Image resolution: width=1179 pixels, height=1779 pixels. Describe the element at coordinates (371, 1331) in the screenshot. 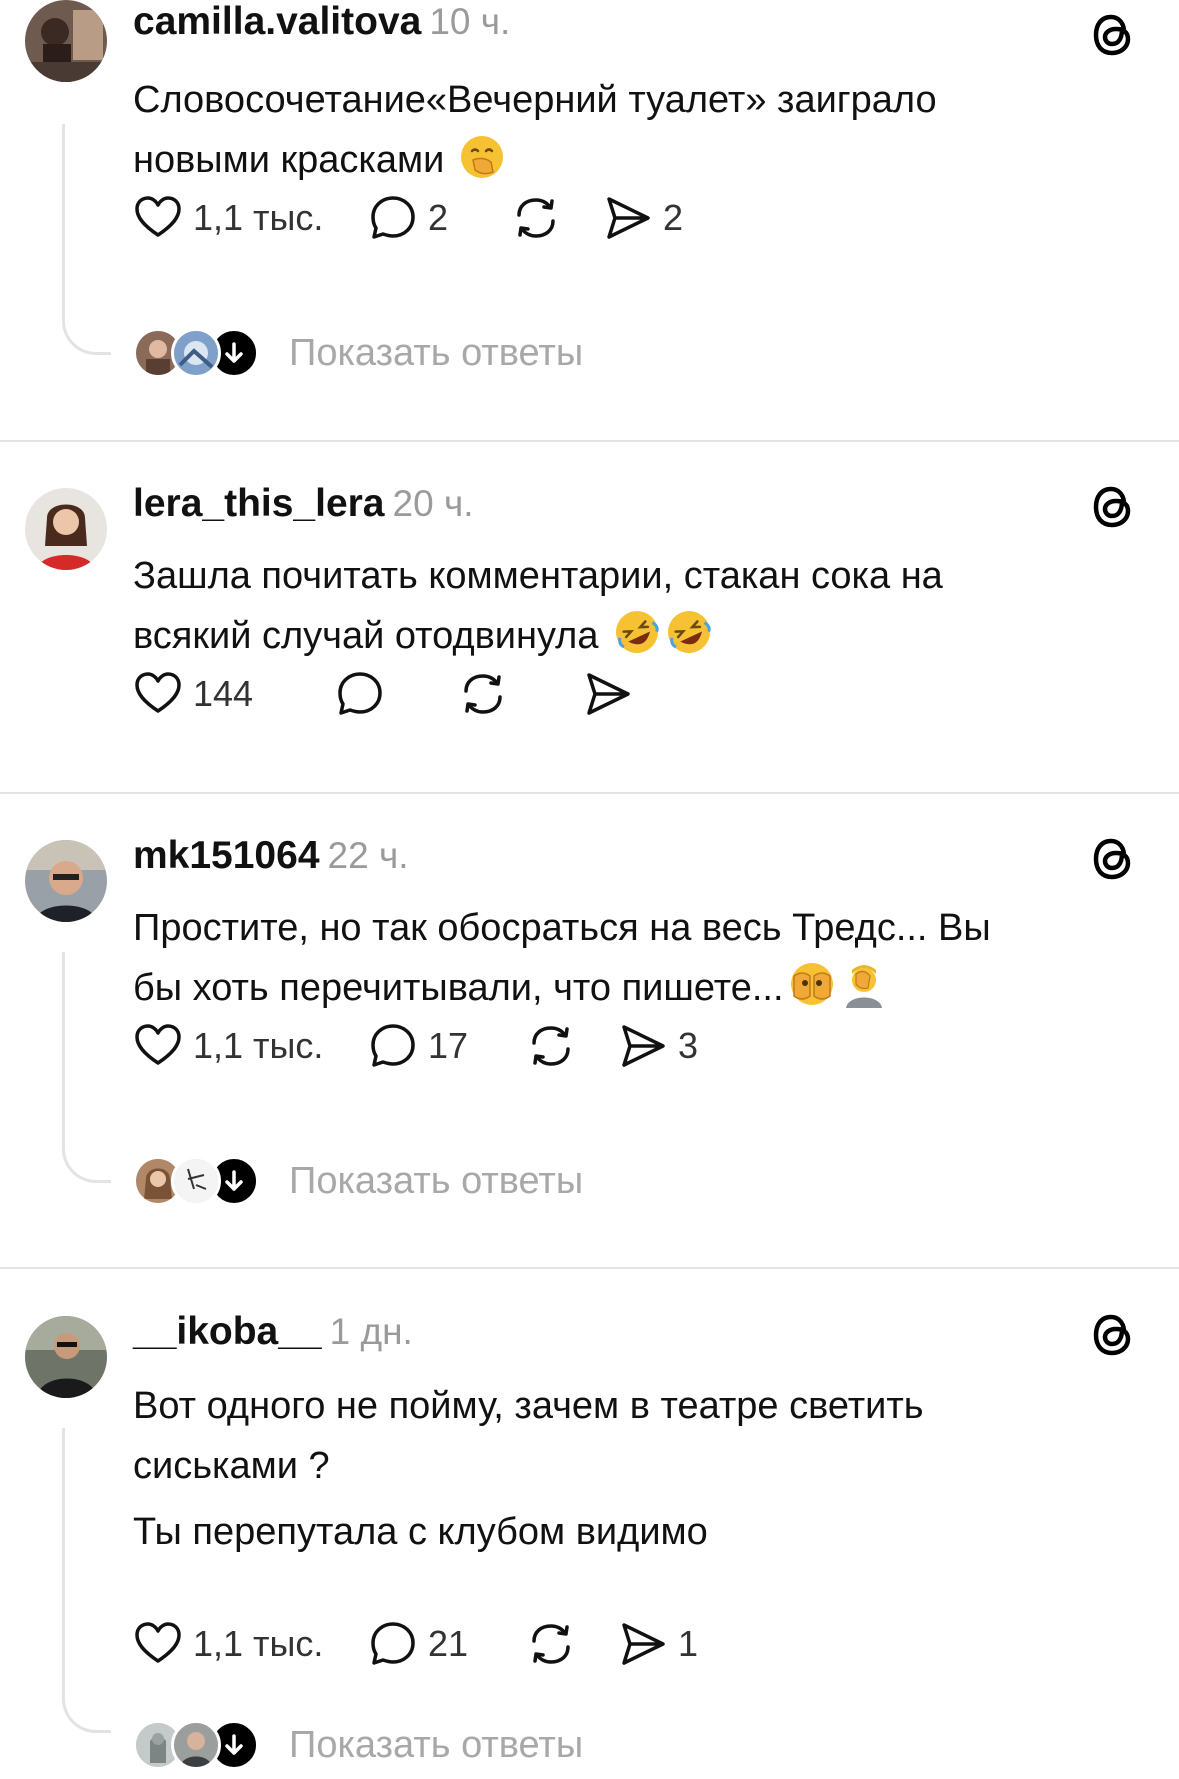

I see `timestamp: 1 дн.` at that location.